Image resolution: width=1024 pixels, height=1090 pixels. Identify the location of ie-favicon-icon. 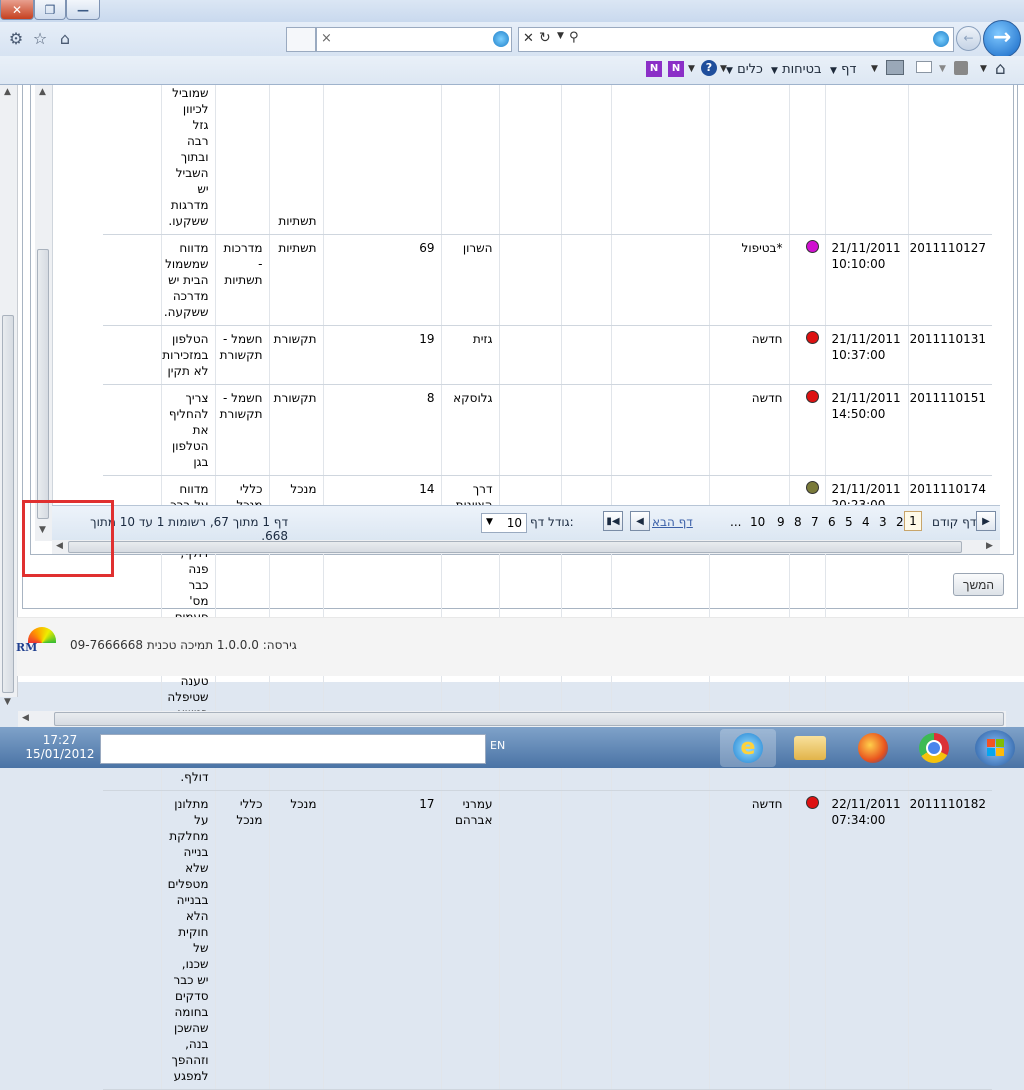
(501, 39).